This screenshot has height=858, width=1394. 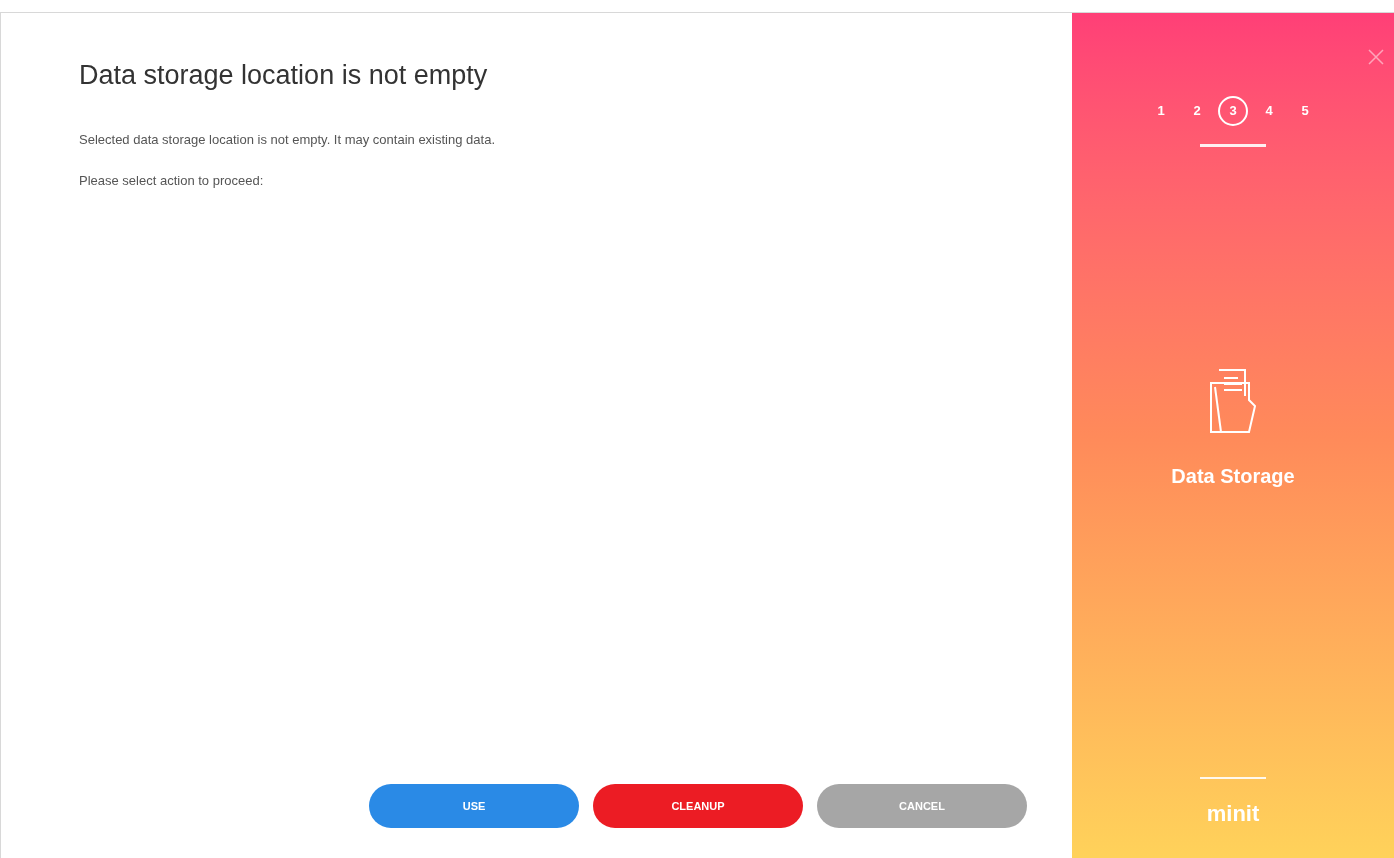 What do you see at coordinates (1161, 111) in the screenshot?
I see `step-indicator: 1` at bounding box center [1161, 111].